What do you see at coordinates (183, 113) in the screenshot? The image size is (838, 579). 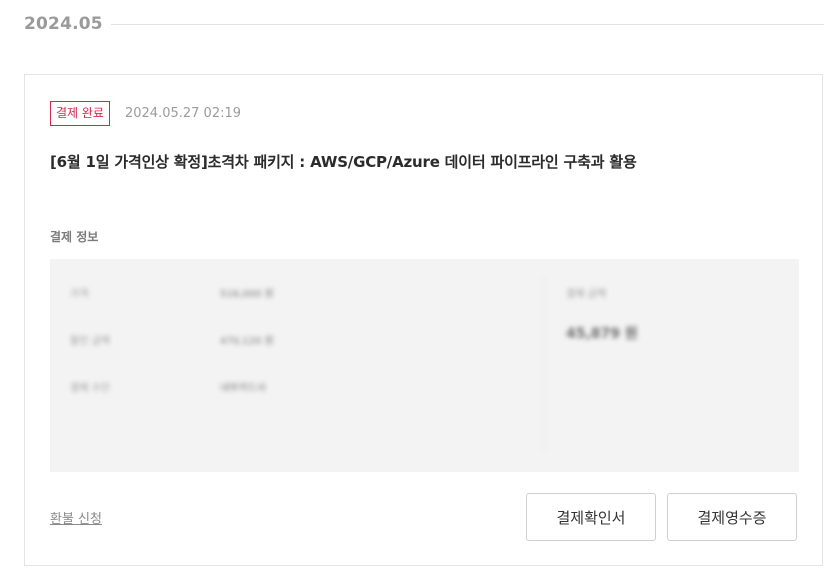 I see `order-date: 2024.05.27 02:19` at bounding box center [183, 113].